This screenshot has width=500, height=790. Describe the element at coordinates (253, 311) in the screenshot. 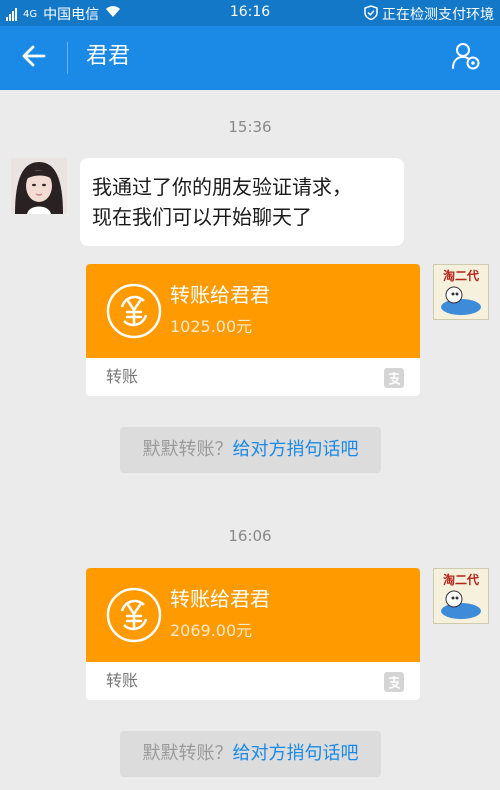

I see `transfer-card-header: 转账给君君 1025.00元` at that location.